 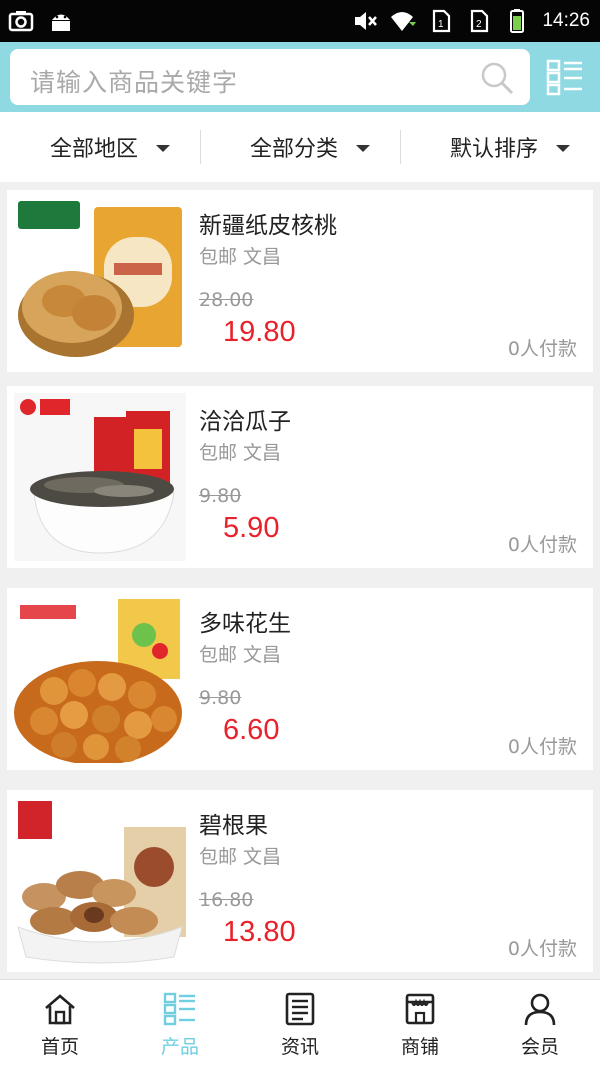 I want to click on original-price: 16.80, so click(x=226, y=900).